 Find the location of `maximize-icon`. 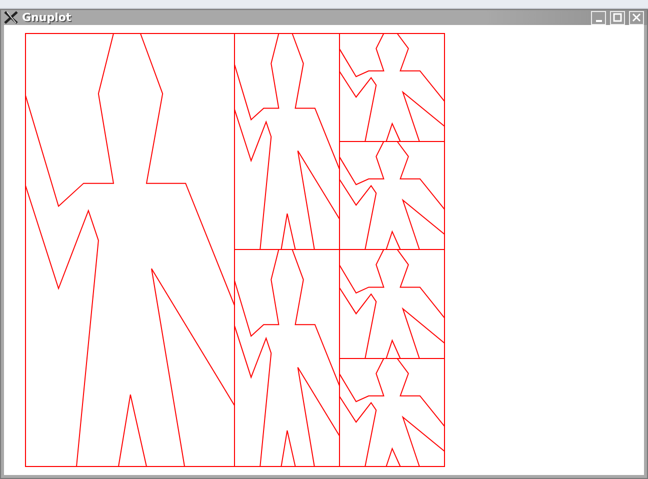

maximize-icon is located at coordinates (617, 17).